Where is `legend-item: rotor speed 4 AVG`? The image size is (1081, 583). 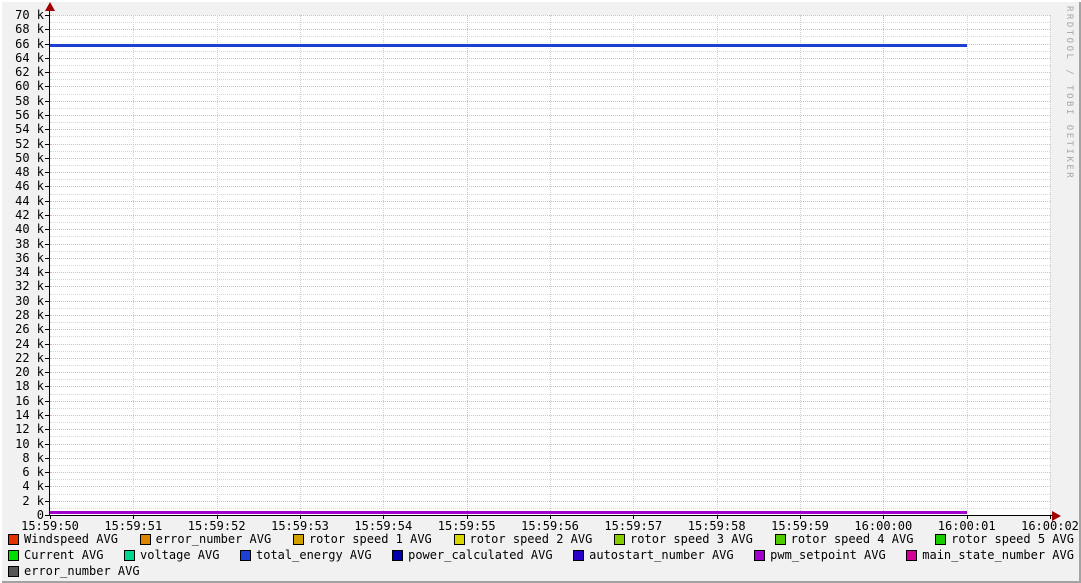
legend-item: rotor speed 4 AVG is located at coordinates (843, 539).